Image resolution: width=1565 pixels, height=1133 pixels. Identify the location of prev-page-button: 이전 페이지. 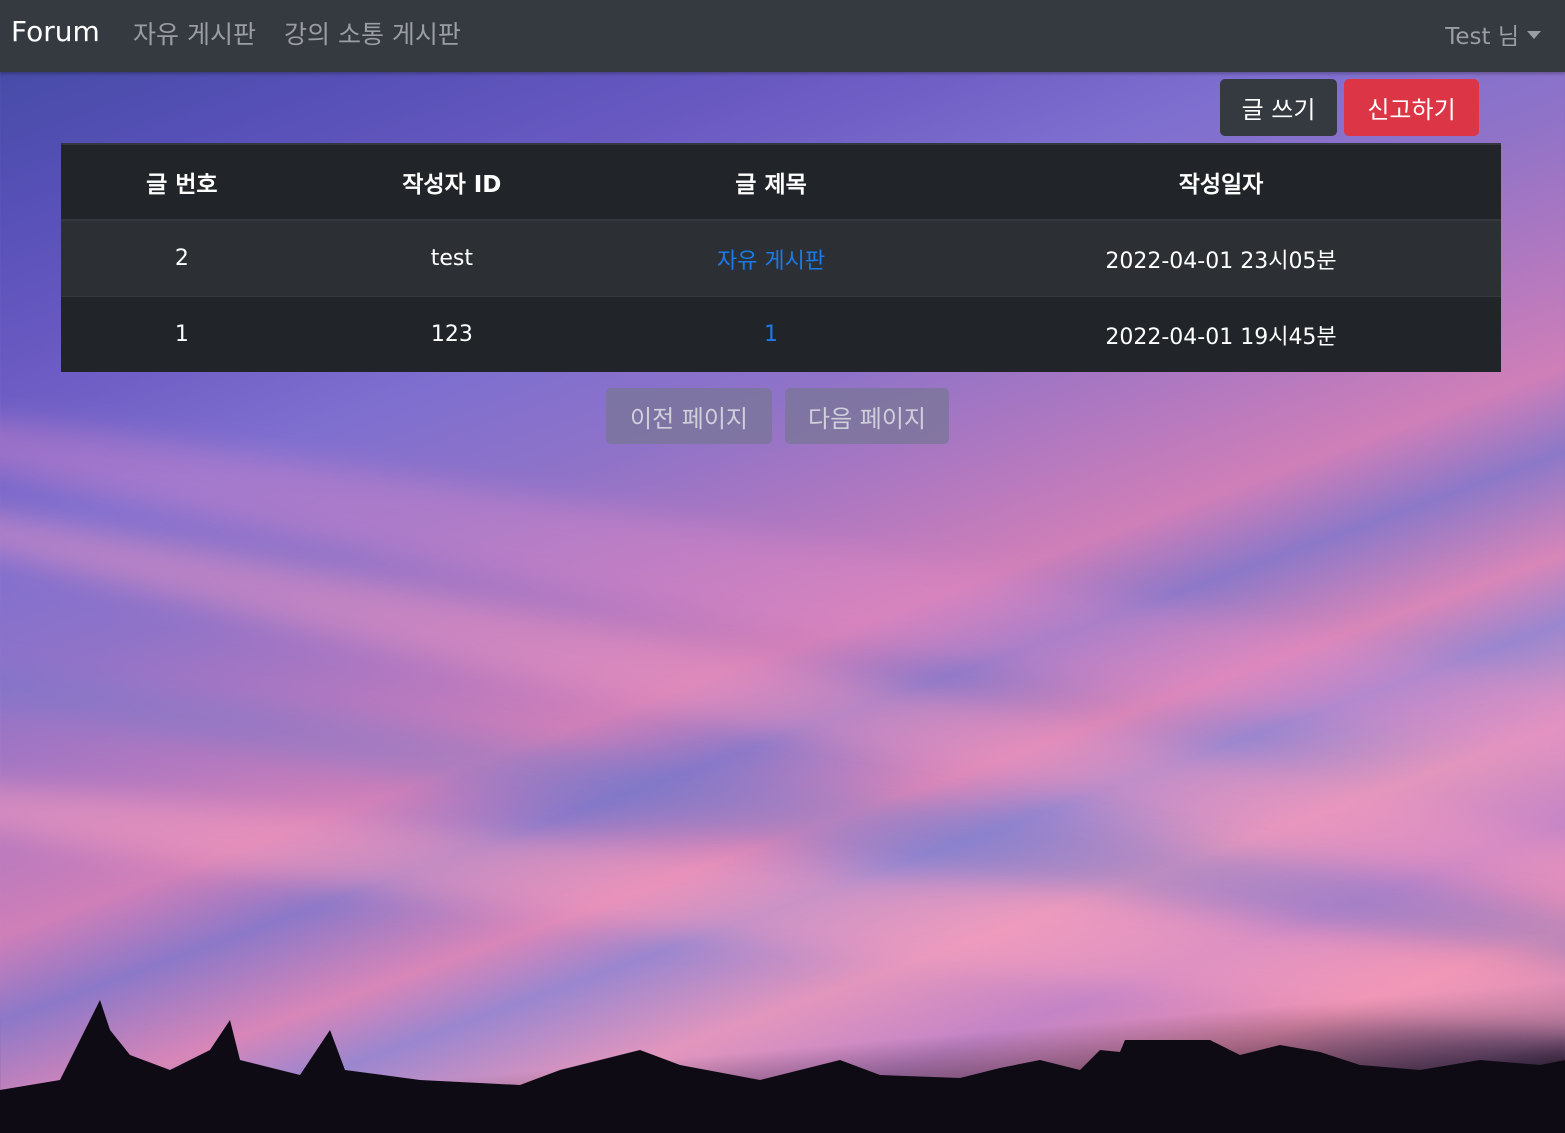
(689, 416).